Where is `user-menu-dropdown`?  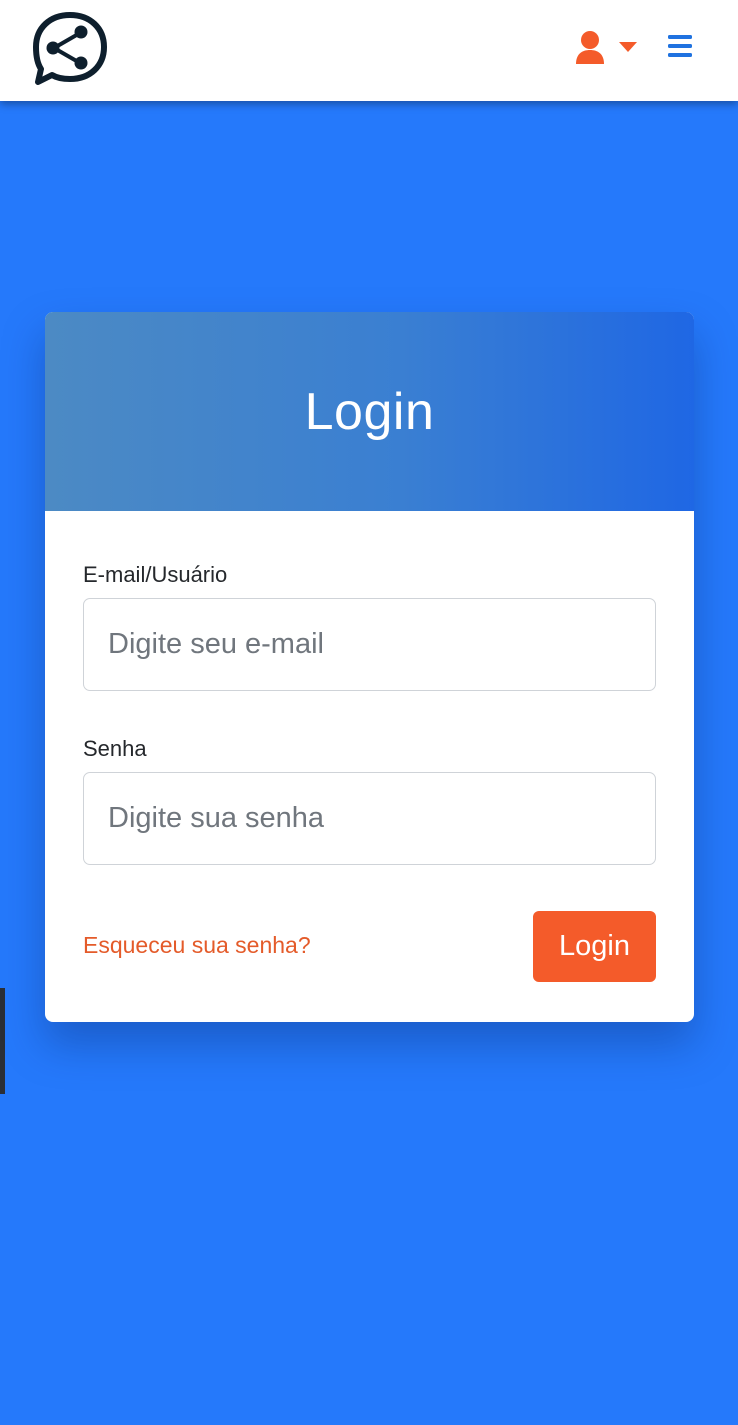 user-menu-dropdown is located at coordinates (607, 48).